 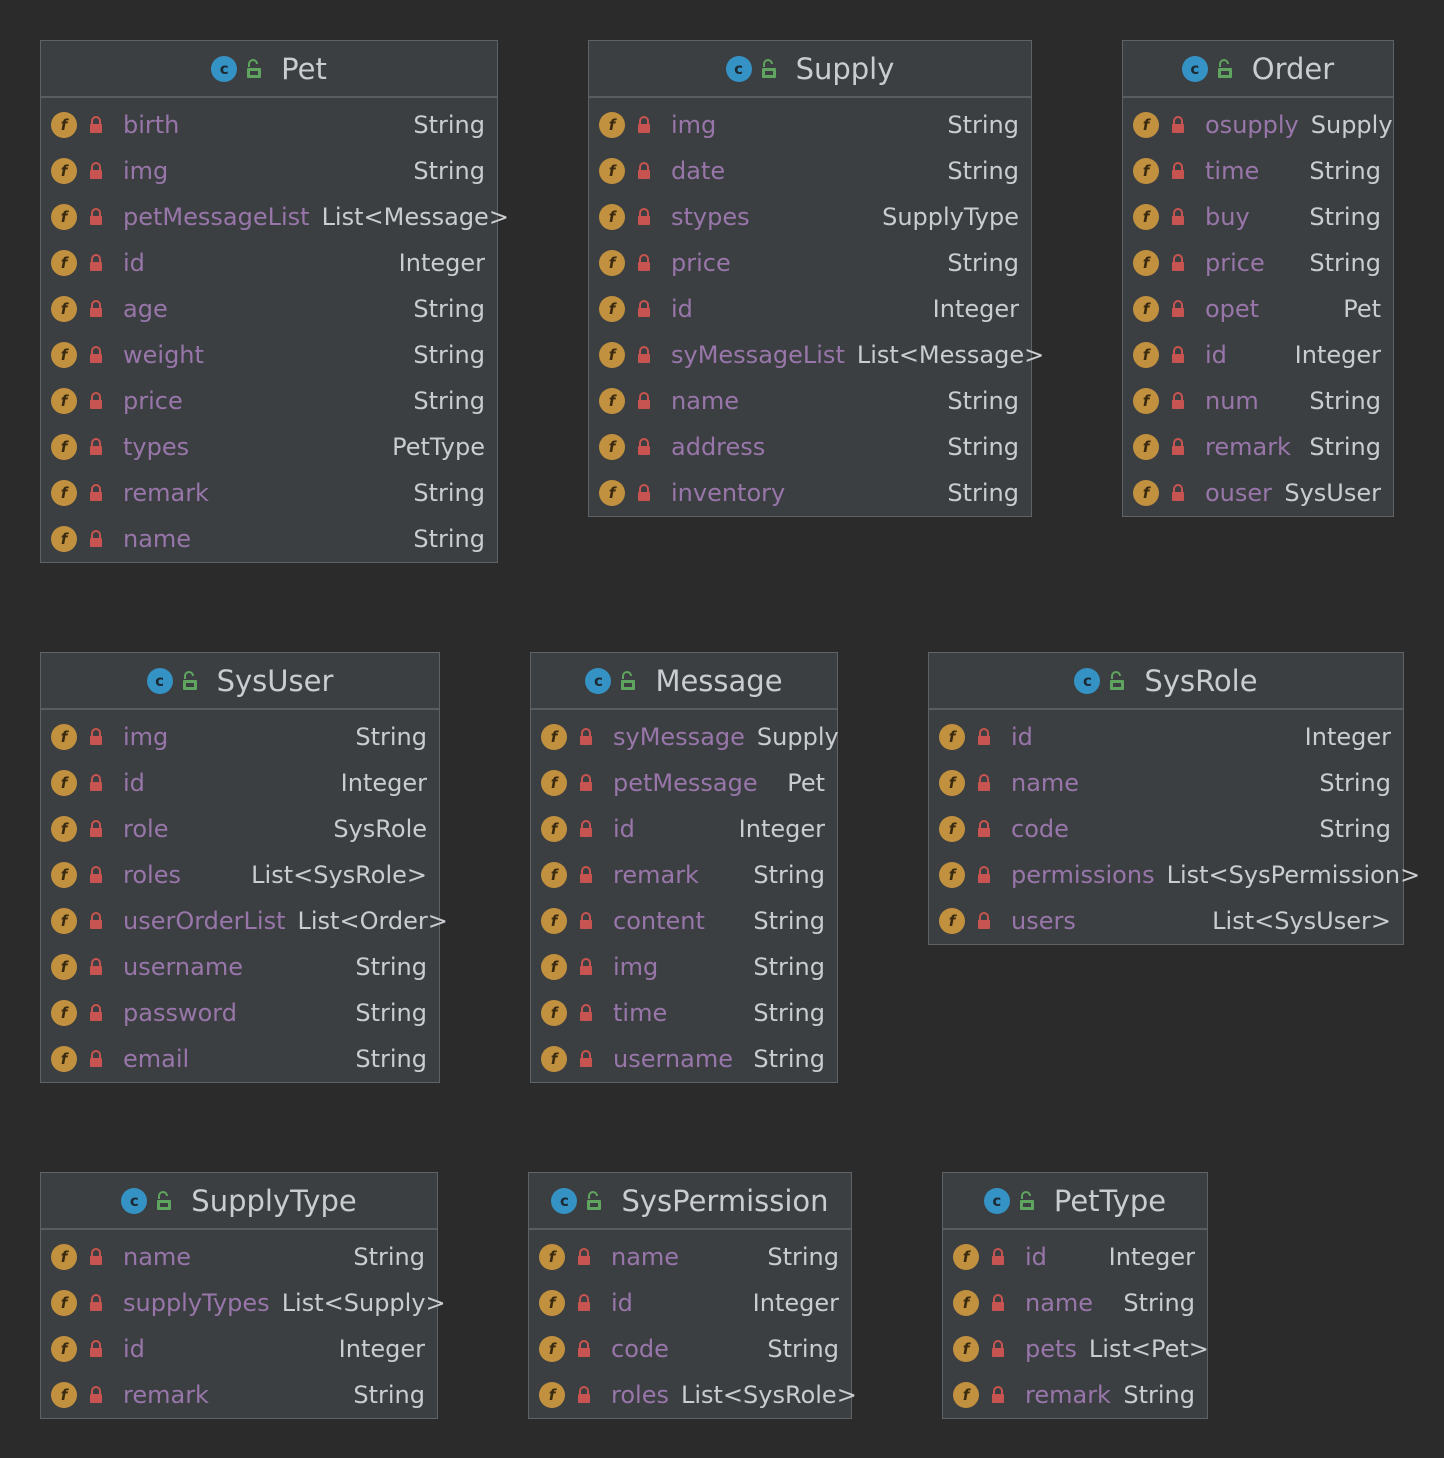 I want to click on field-name: name, so click(x=705, y=401).